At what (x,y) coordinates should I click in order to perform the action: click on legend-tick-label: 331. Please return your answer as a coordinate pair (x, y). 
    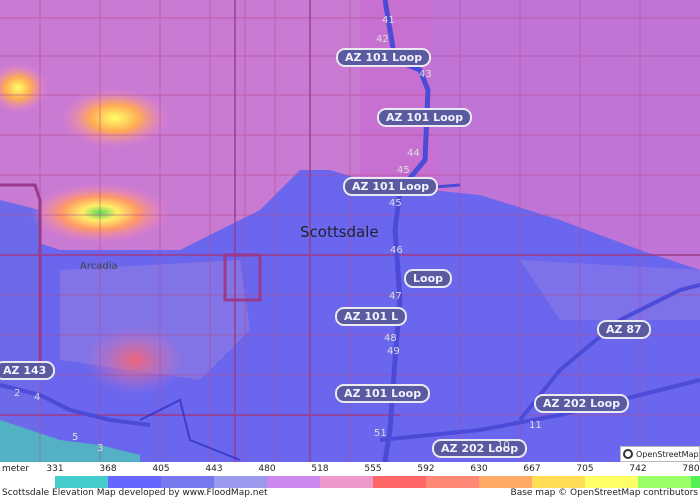
    Looking at the image, I should click on (55, 469).